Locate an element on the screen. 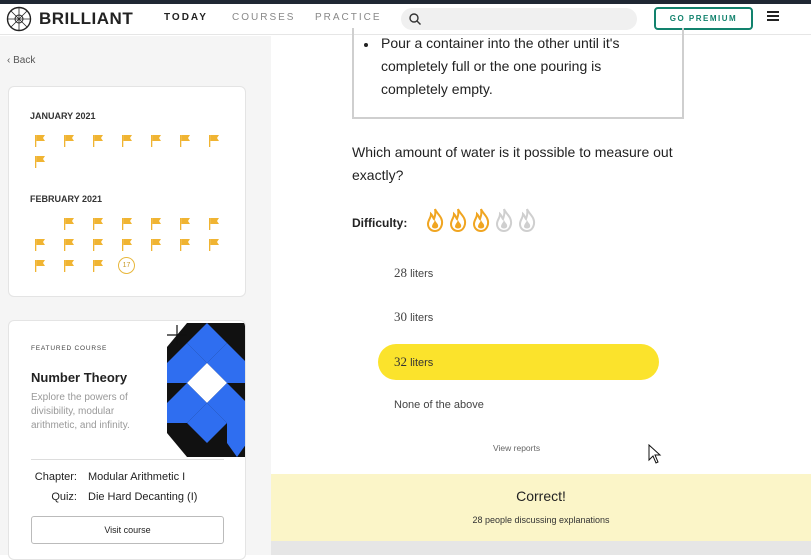 The width and height of the screenshot is (811, 560). hamburger-menu-icon is located at coordinates (773, 17).